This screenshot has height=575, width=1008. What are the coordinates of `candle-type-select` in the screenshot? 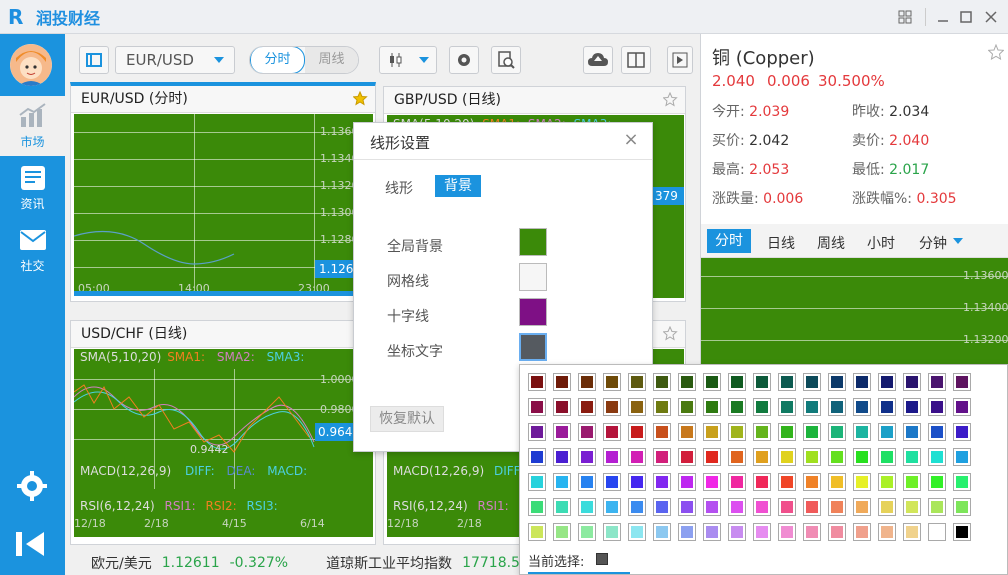 It's located at (408, 60).